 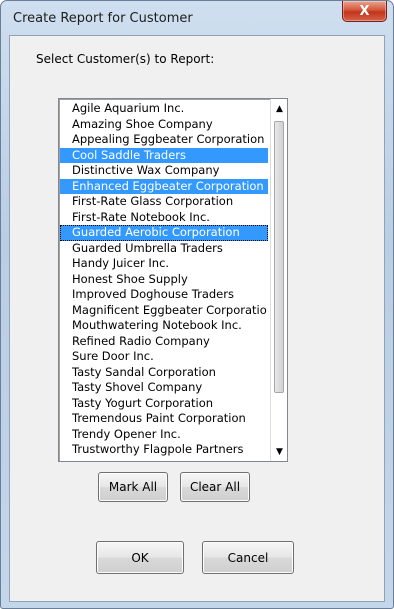 I want to click on list-item: Honest Shoe Supply, so click(x=164, y=280).